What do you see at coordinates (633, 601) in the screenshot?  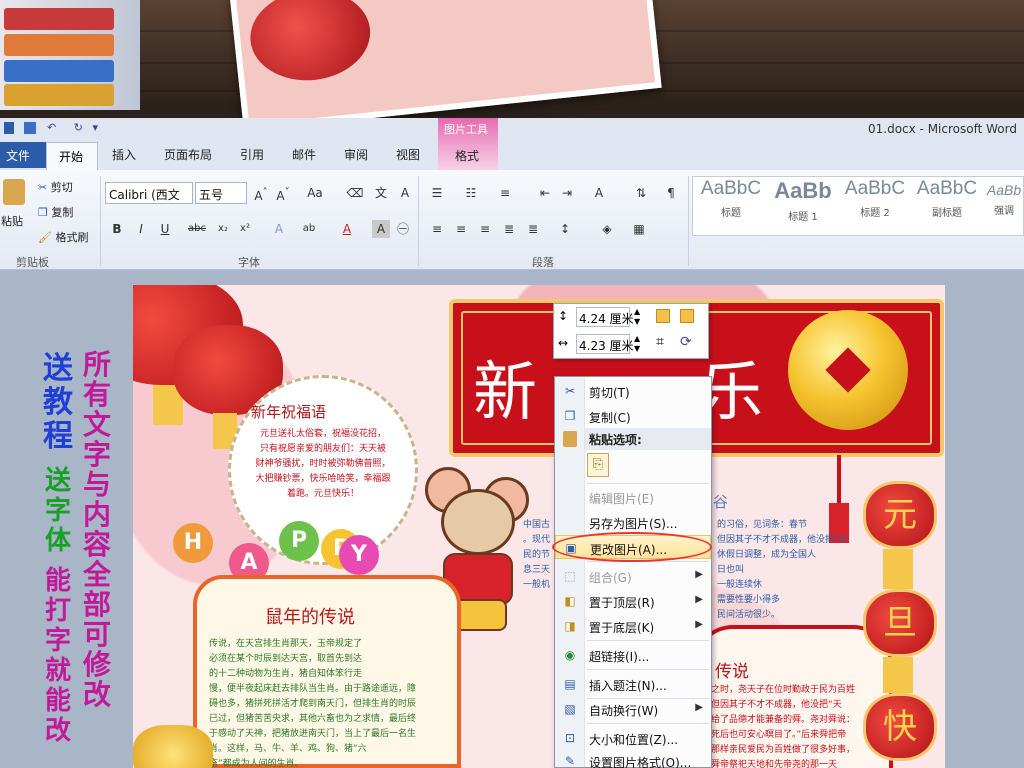 I see `menu-bring-to-front: ◧ 置于顶层(R) ▶` at bounding box center [633, 601].